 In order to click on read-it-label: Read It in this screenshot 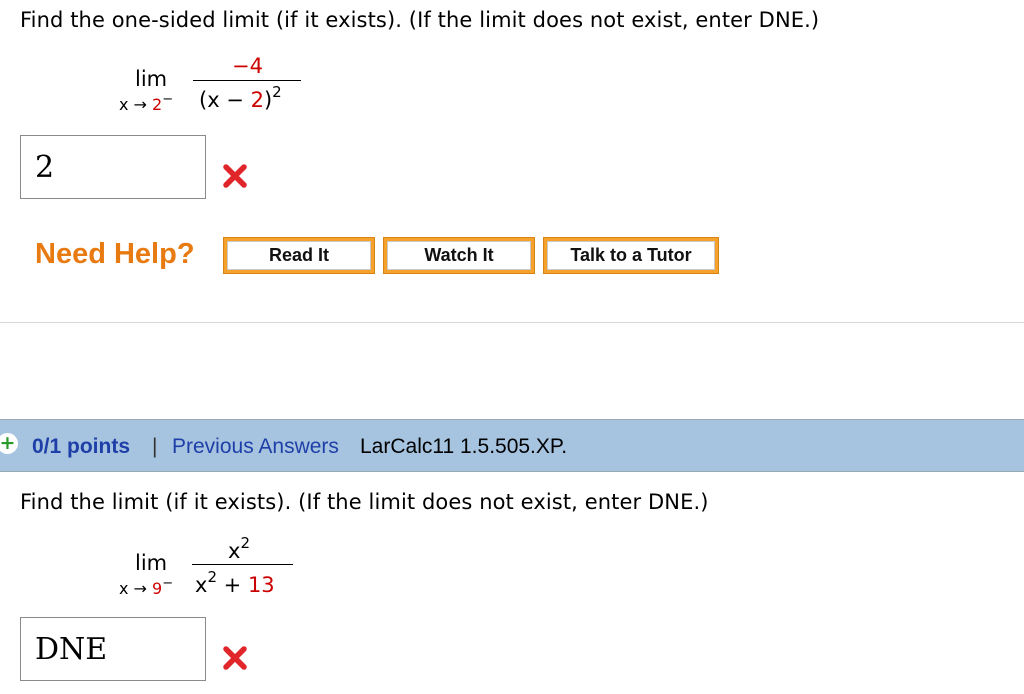, I will do `click(299, 255)`.